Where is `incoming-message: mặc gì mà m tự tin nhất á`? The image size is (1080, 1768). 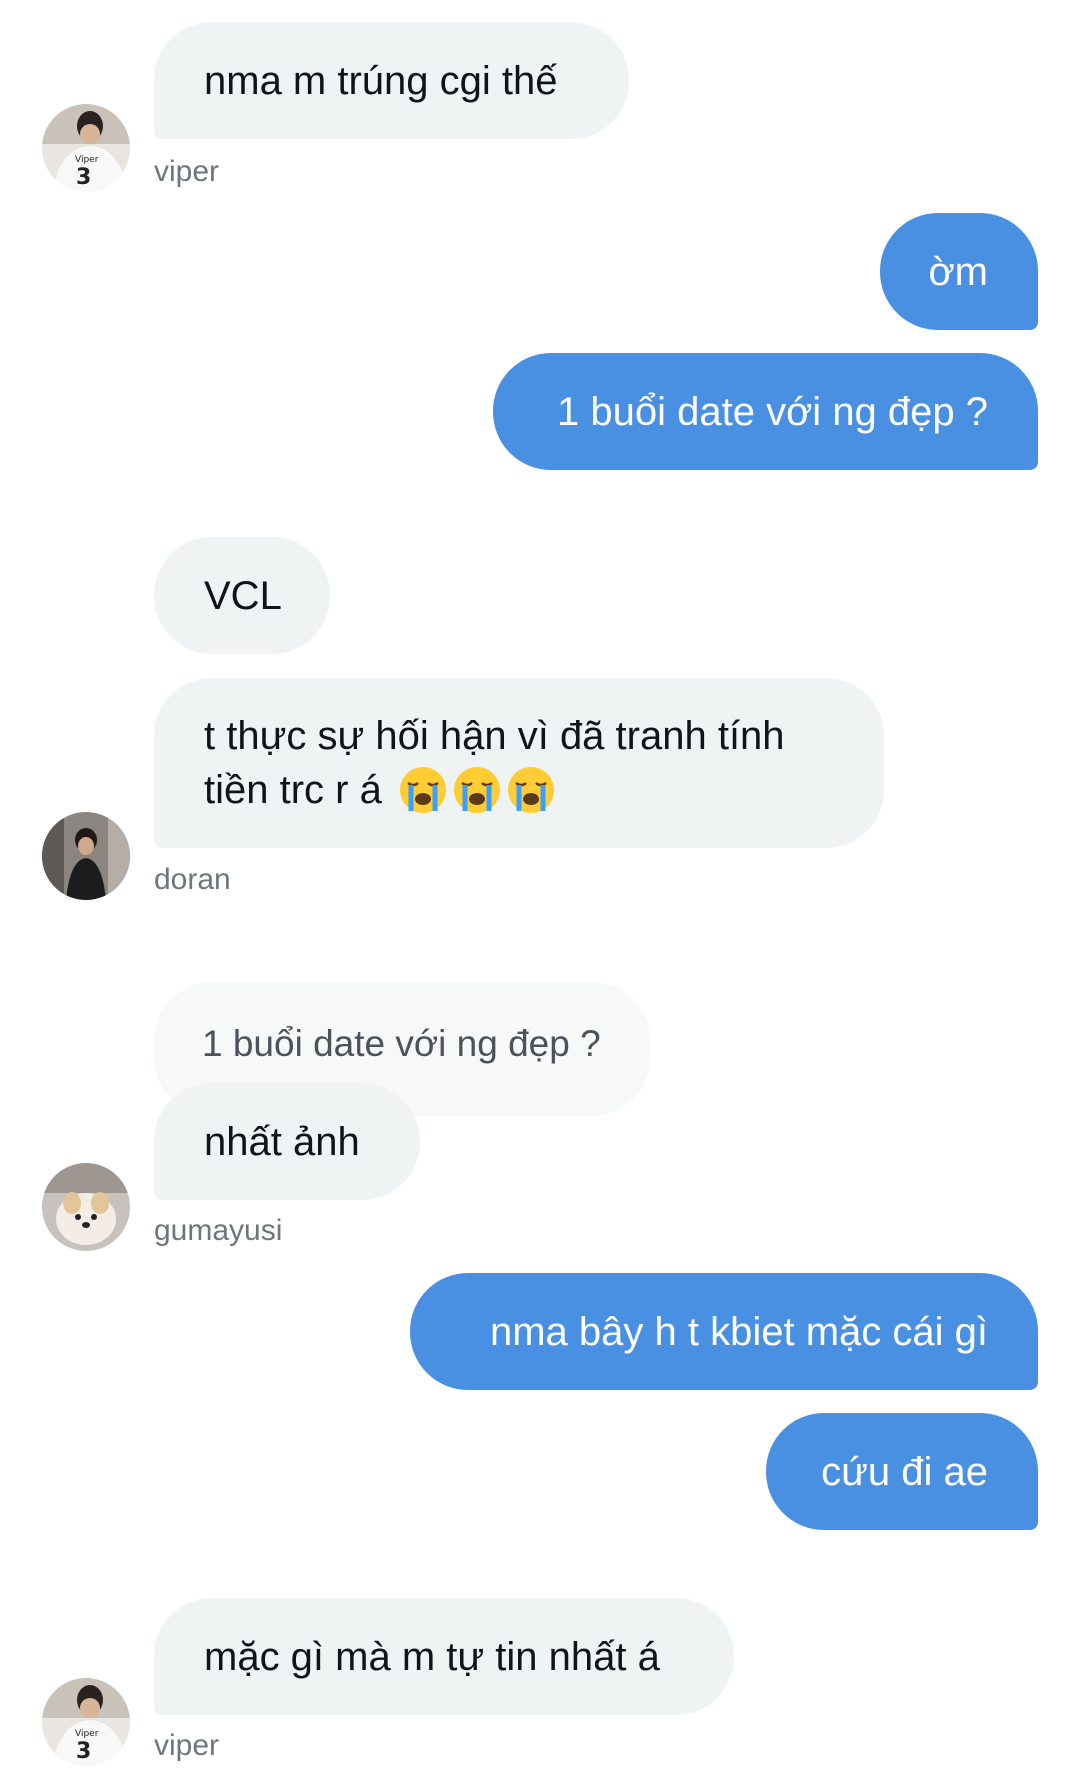 incoming-message: mặc gì mà m tự tin nhất á is located at coordinates (444, 1656).